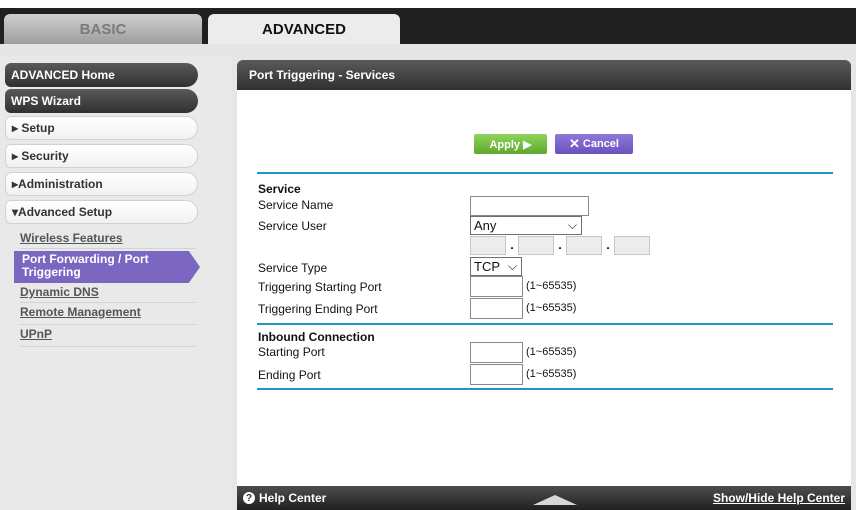  Describe the element at coordinates (279, 189) in the screenshot. I see `service-section-heading: Service` at that location.